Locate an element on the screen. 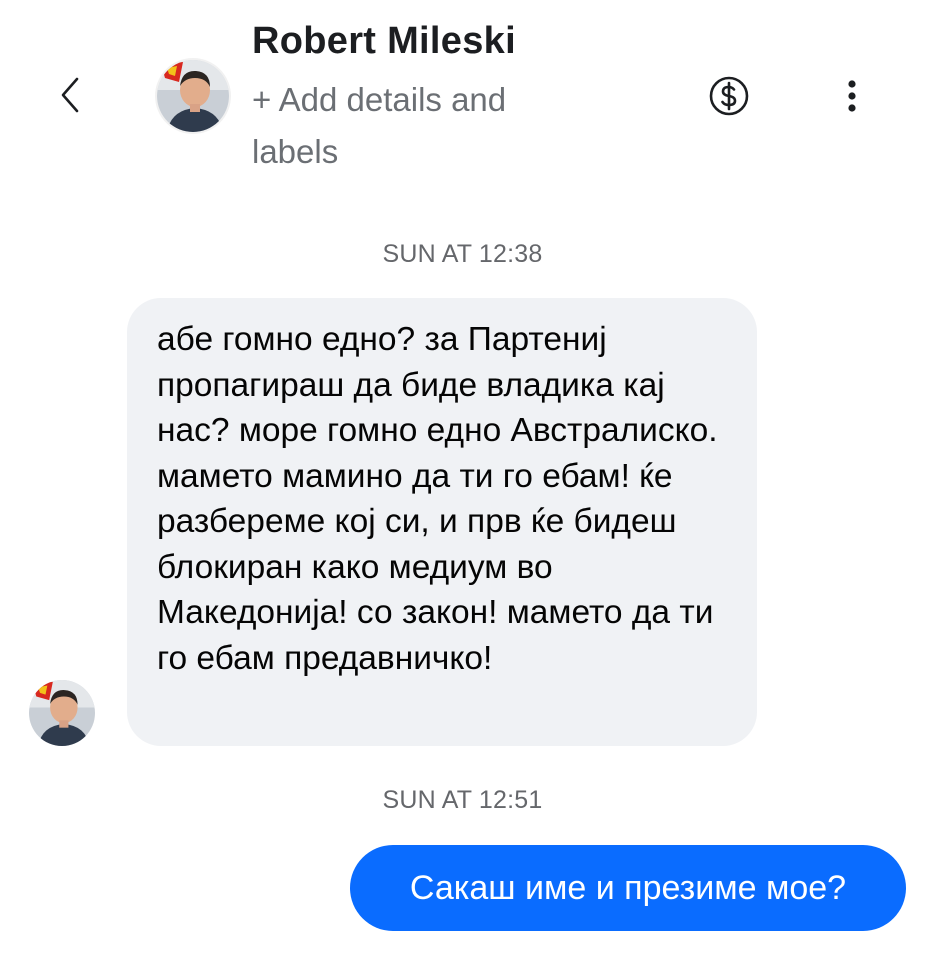 Image resolution: width=925 pixels, height=960 pixels. more-options-button is located at coordinates (852, 96).